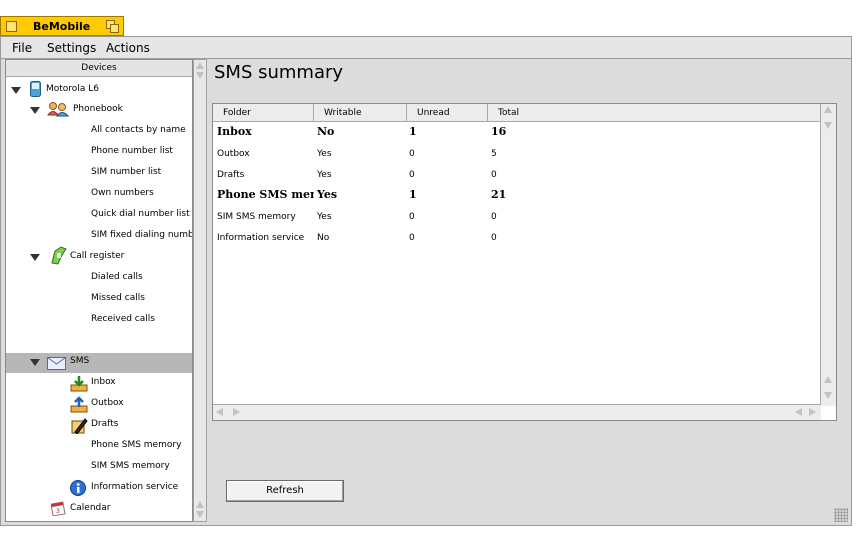 The image size is (859, 536). What do you see at coordinates (265, 132) in the screenshot?
I see `table-row: Inbox` at bounding box center [265, 132].